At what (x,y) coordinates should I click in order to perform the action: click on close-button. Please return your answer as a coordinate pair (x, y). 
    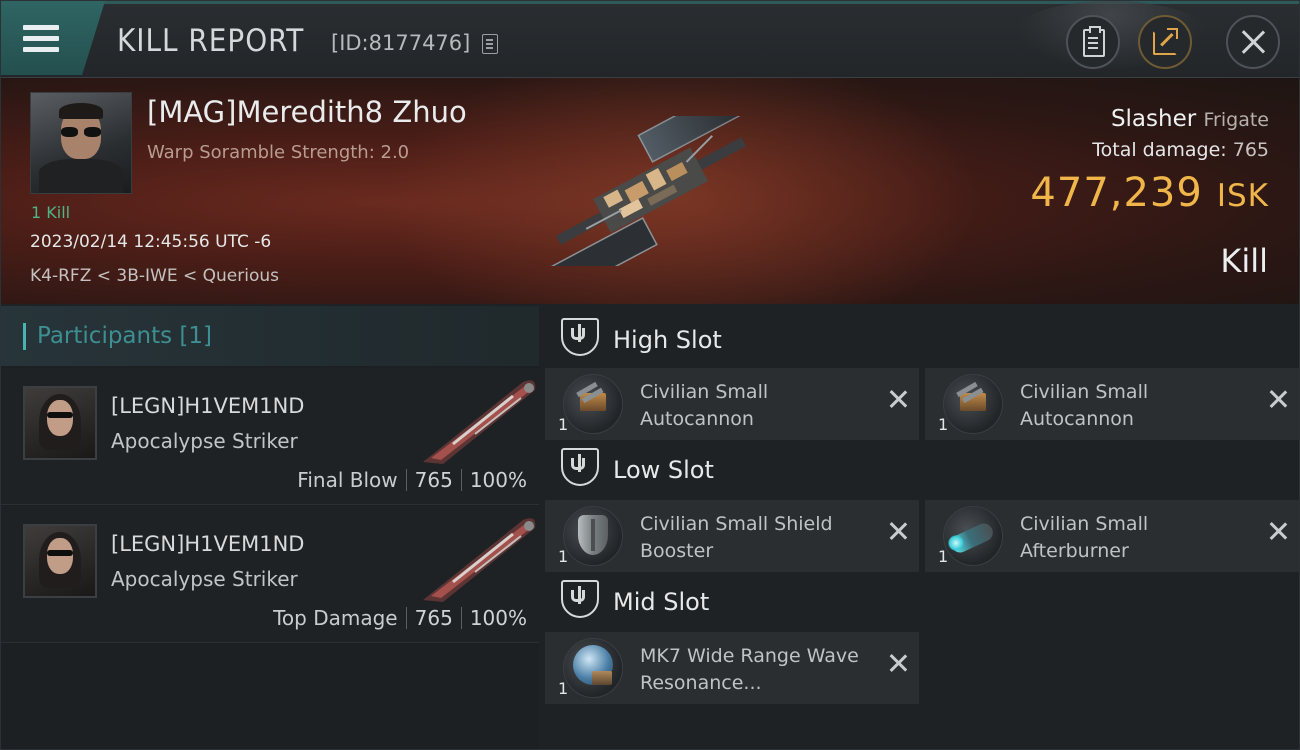
    Looking at the image, I should click on (1253, 42).